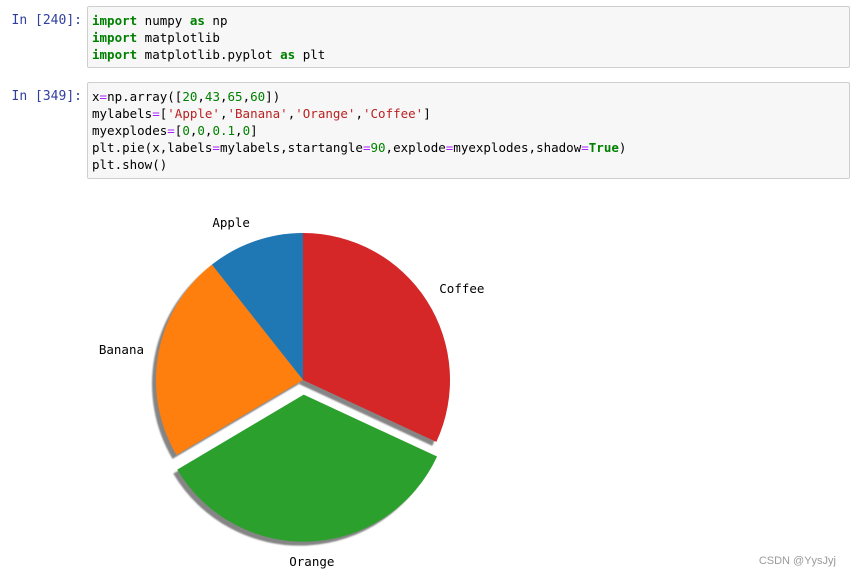 The image size is (850, 575). Describe the element at coordinates (46, 20) in the screenshot. I see `input-prompt: In [240]:` at that location.